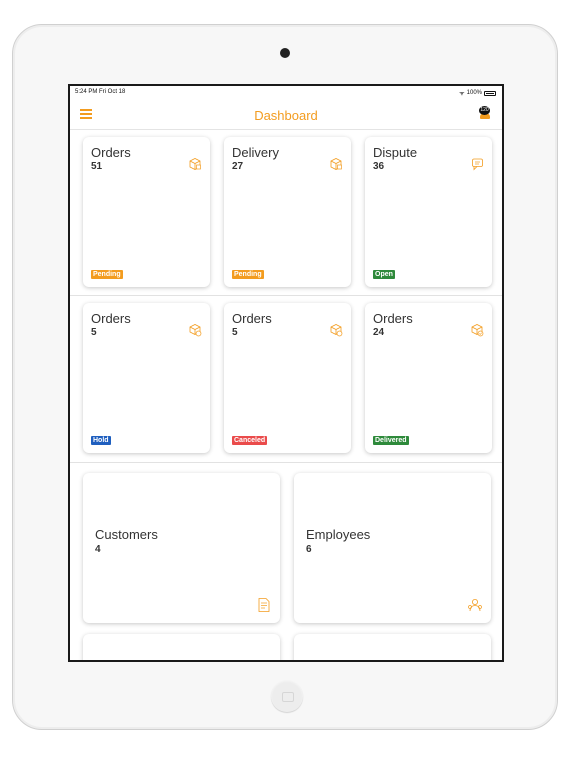  What do you see at coordinates (101, 440) in the screenshot?
I see `status-badge: Hold` at bounding box center [101, 440].